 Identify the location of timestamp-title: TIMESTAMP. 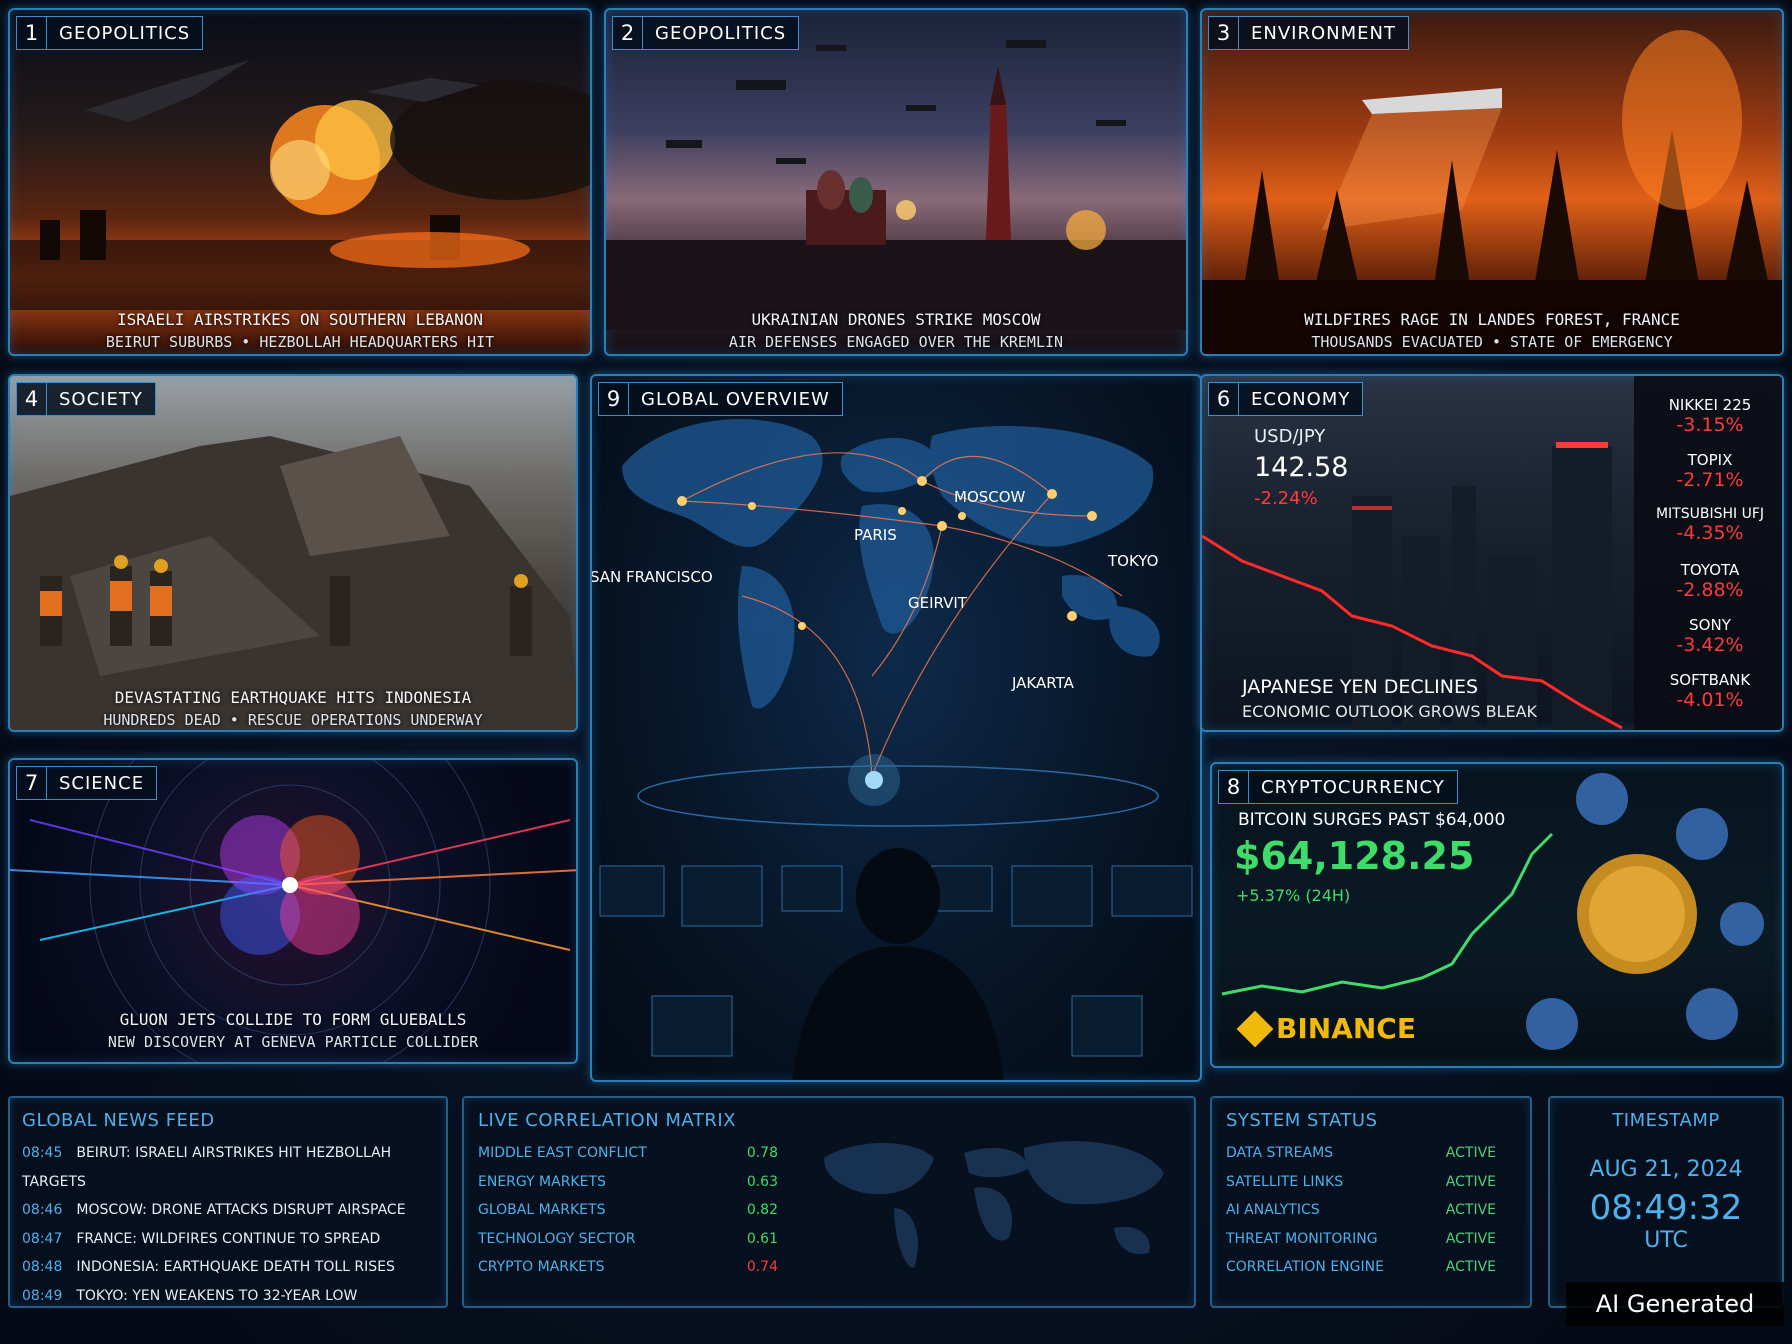
(1666, 1120).